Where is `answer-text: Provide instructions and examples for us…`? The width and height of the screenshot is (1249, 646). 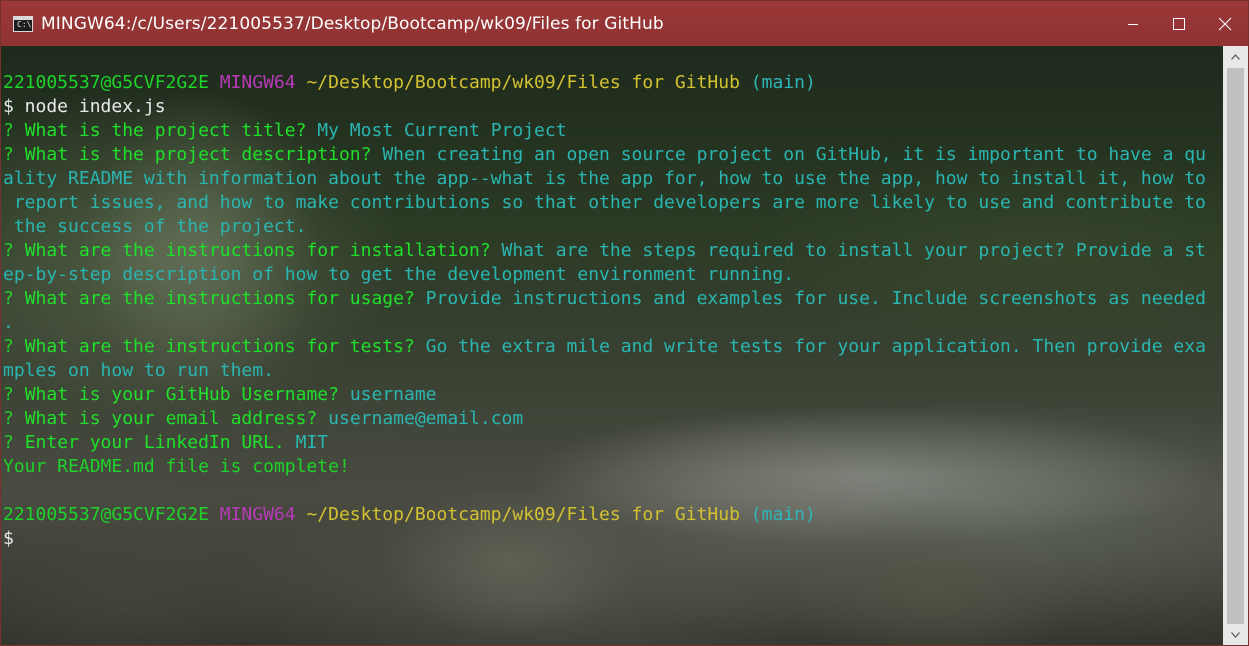 answer-text: Provide instructions and examples for us… is located at coordinates (815, 298).